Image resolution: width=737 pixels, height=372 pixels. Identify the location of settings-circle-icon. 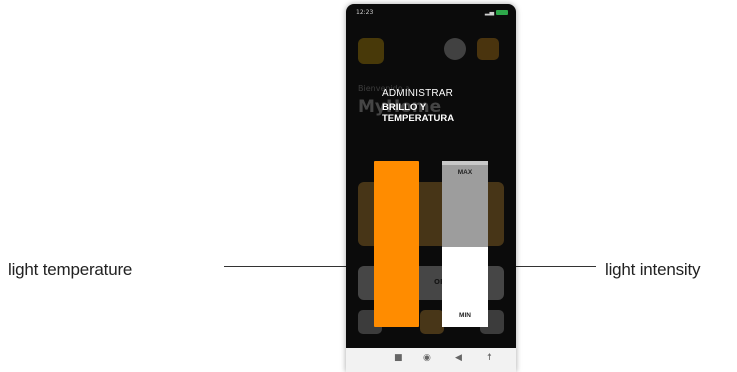
(455, 49).